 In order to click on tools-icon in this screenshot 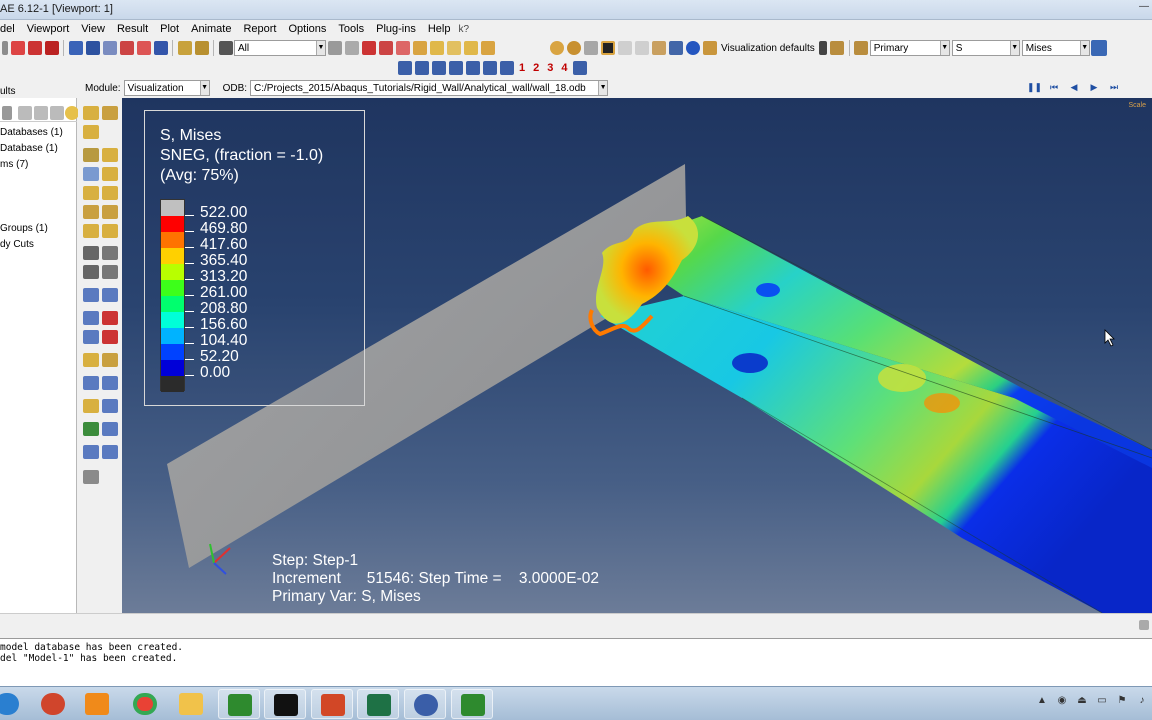, I will do `click(658, 48)`.